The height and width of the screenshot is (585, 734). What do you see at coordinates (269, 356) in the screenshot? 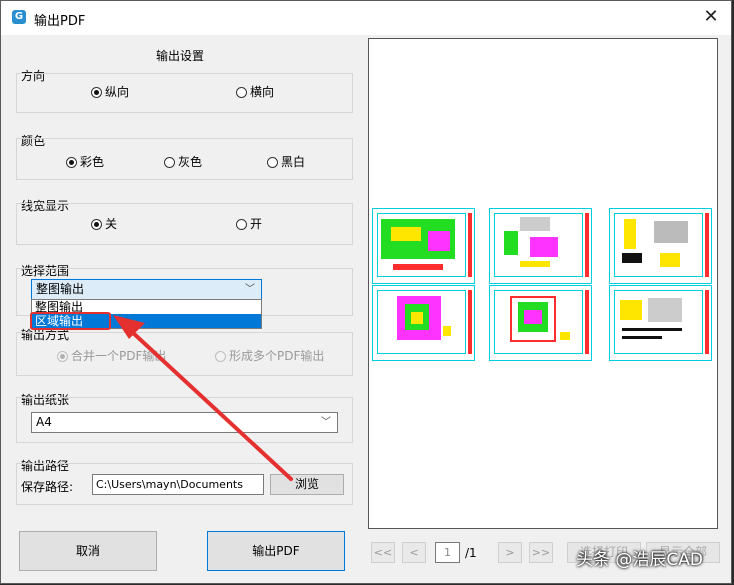
I see `radio-multiple-pdf: 形成多个PDF输出` at bounding box center [269, 356].